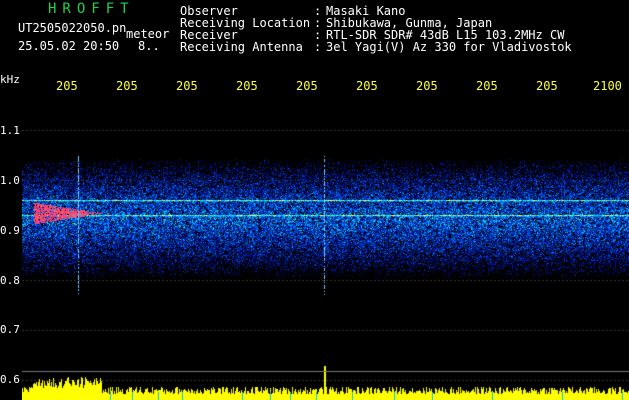 Image resolution: width=629 pixels, height=400 pixels. What do you see at coordinates (10, 280) in the screenshot?
I see `y-tick-label: 0.8` at bounding box center [10, 280].